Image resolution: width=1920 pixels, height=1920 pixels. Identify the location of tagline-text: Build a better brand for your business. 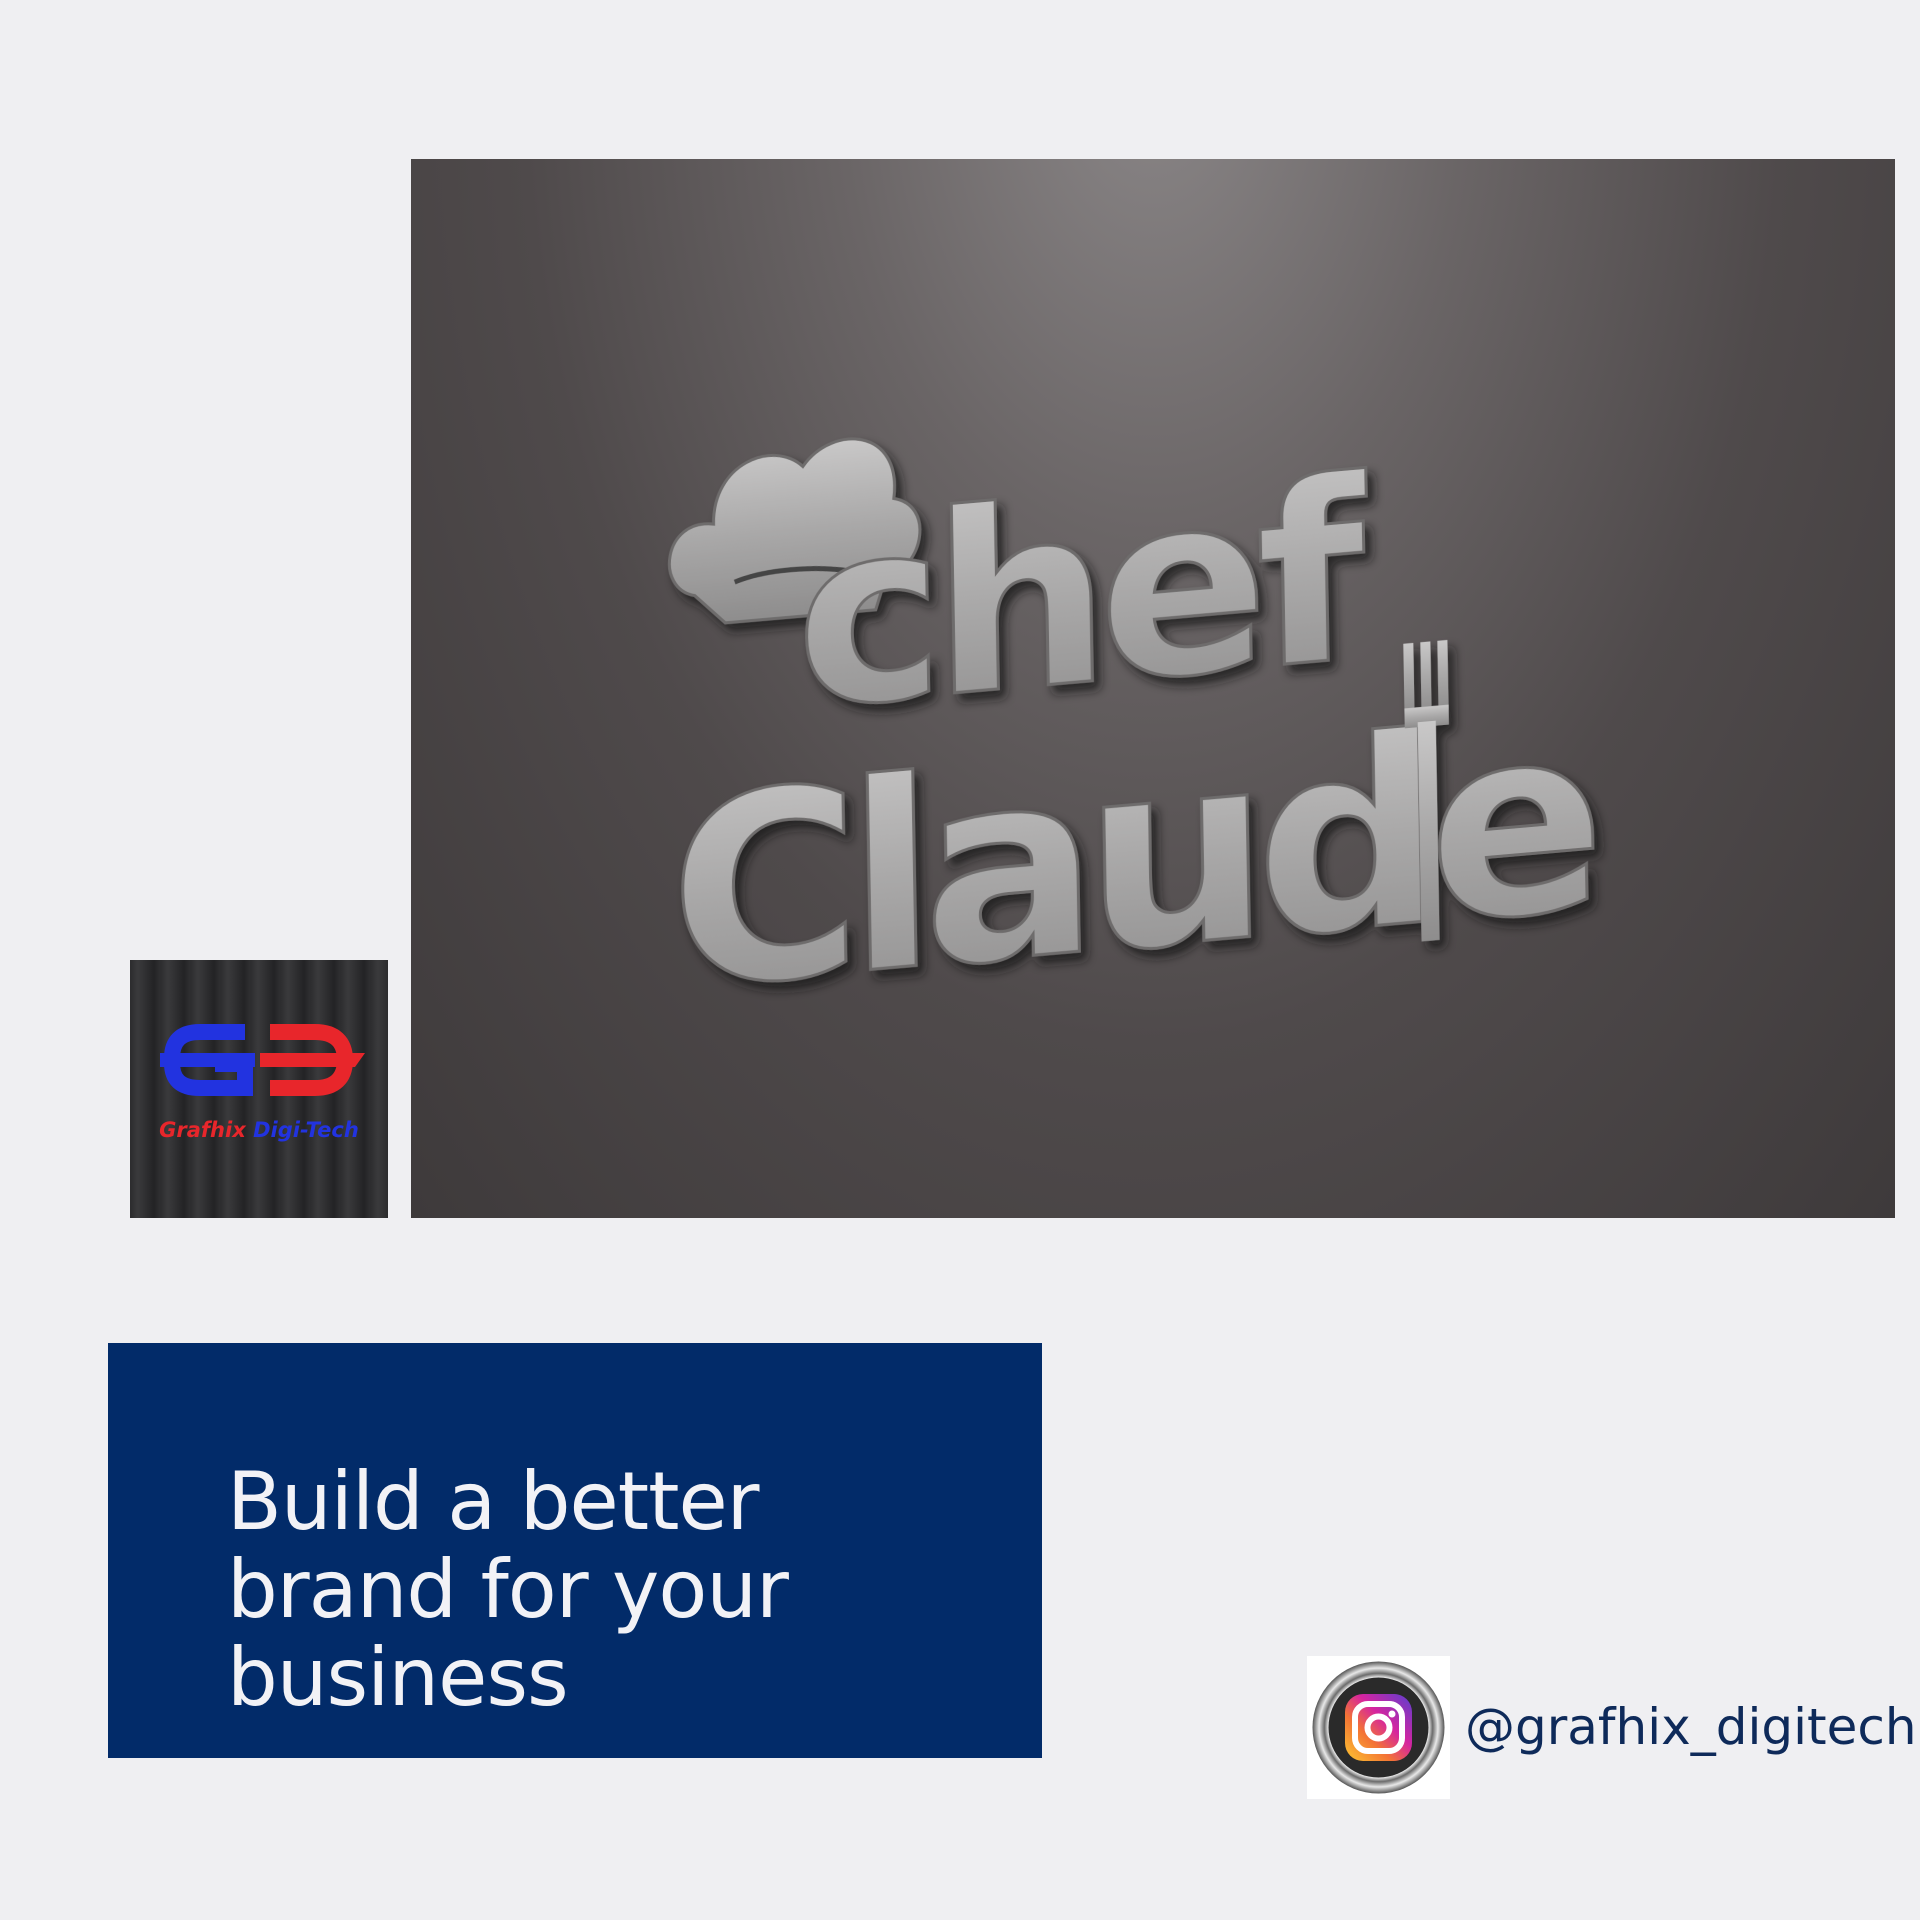
(508, 1589).